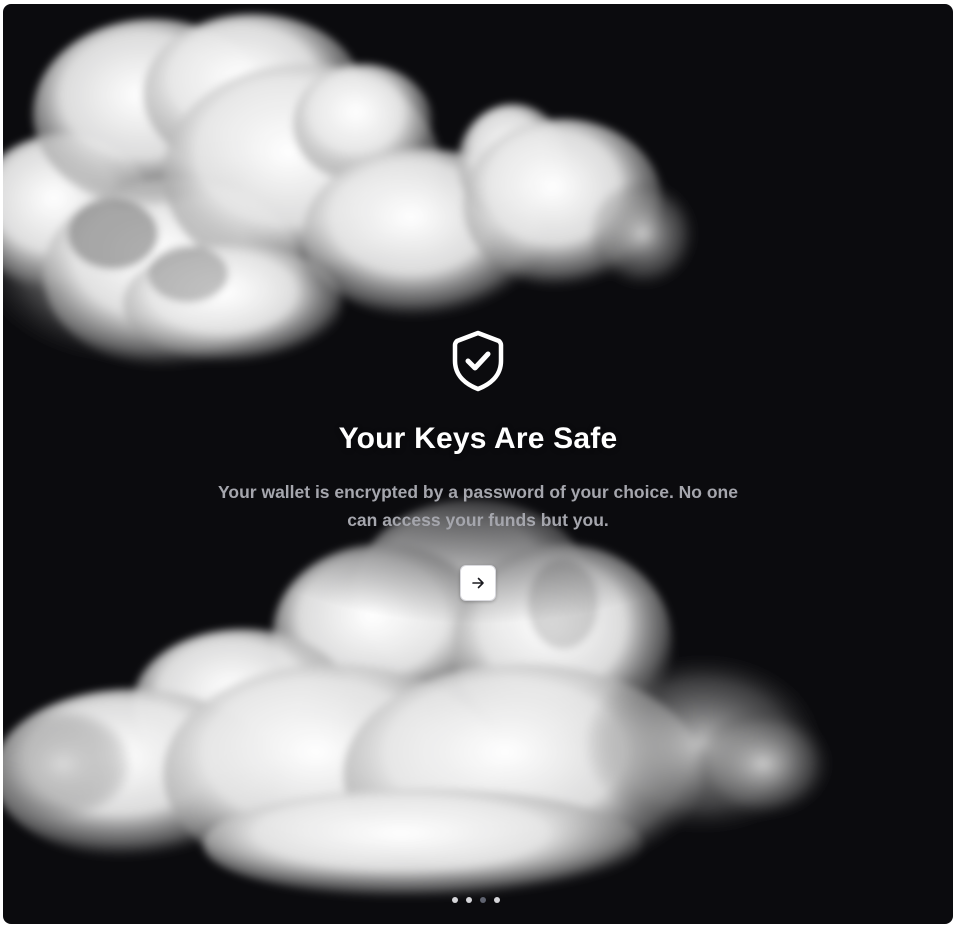  What do you see at coordinates (476, 901) in the screenshot?
I see `pagination-dots` at bounding box center [476, 901].